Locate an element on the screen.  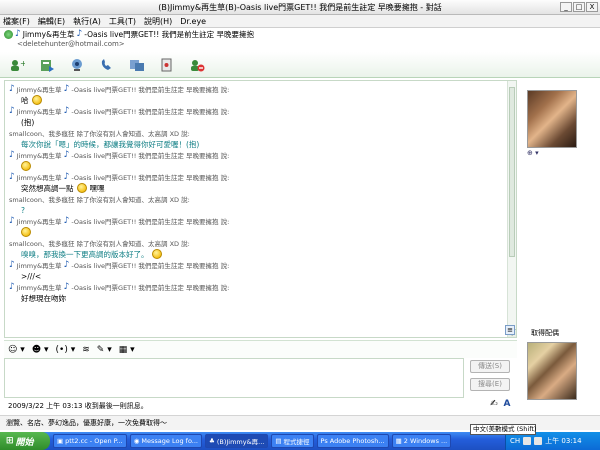
window-controls: _ □ X is located at coordinates (579, 7).